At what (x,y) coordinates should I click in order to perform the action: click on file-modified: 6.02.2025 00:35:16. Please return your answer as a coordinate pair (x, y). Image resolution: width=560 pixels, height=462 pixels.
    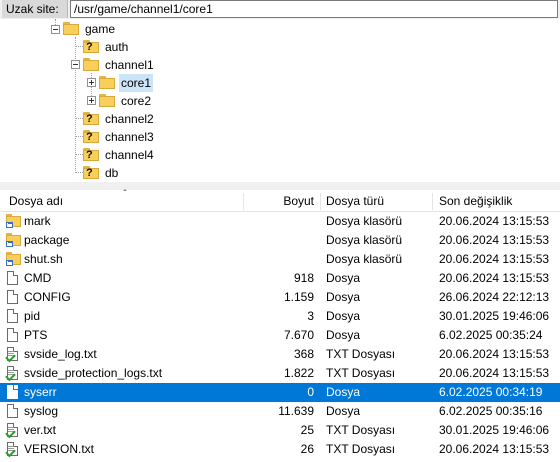
    Looking at the image, I should click on (491, 411).